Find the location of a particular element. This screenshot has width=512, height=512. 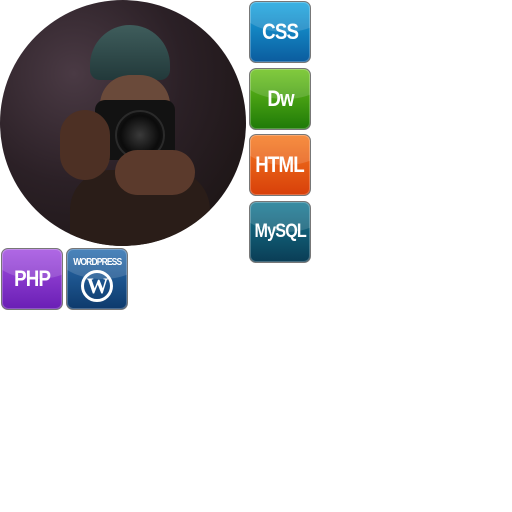

skill-label: HTML is located at coordinates (280, 164).